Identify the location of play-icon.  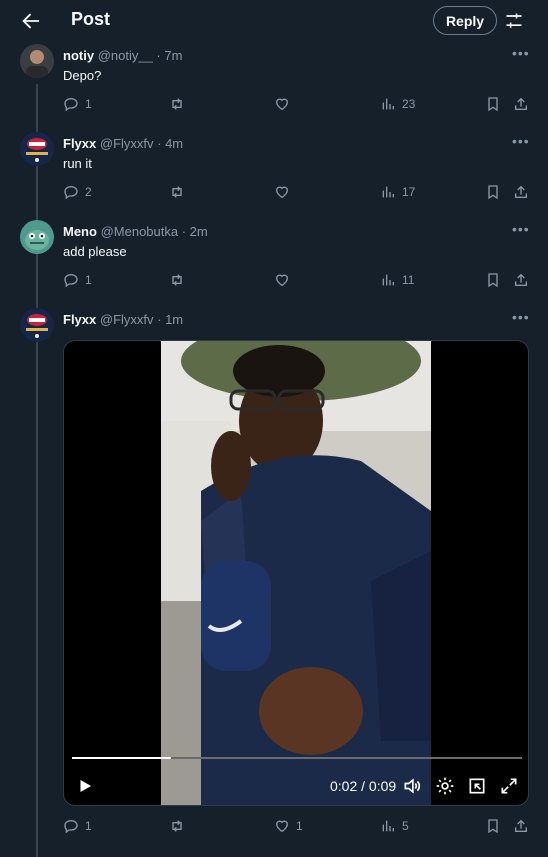
(85, 786).